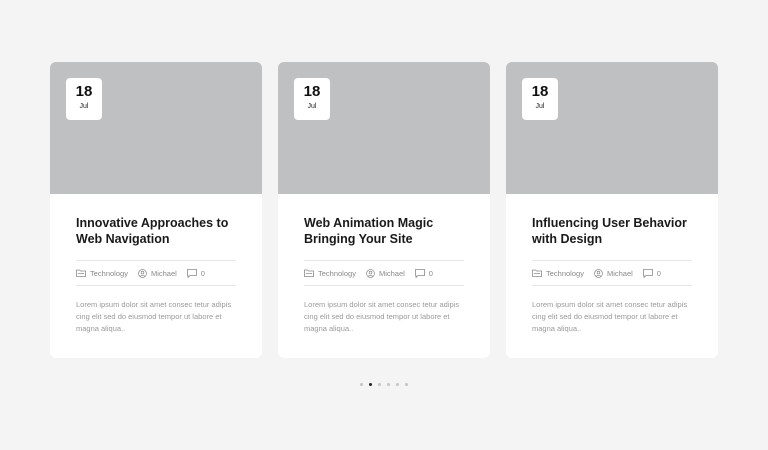 This screenshot has height=450, width=768. I want to click on post-title: Web Animation Magic Bringing Your Site, so click(384, 232).